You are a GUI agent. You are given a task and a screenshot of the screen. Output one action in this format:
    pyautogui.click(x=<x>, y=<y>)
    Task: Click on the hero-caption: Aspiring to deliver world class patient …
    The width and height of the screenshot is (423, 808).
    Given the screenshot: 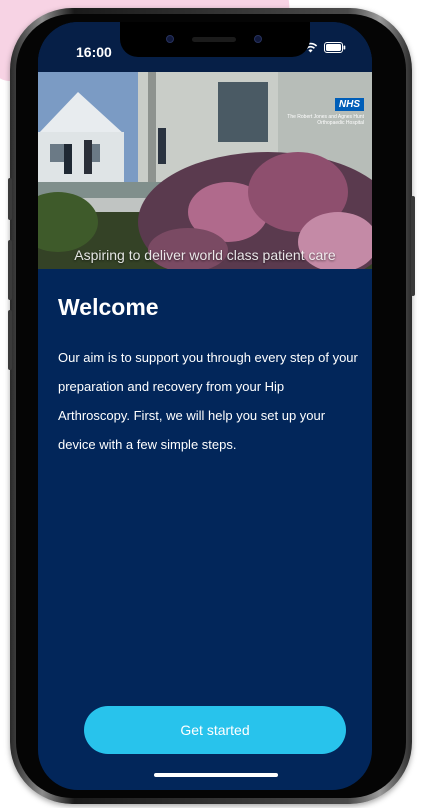 What is the action you would take?
    pyautogui.click(x=205, y=255)
    